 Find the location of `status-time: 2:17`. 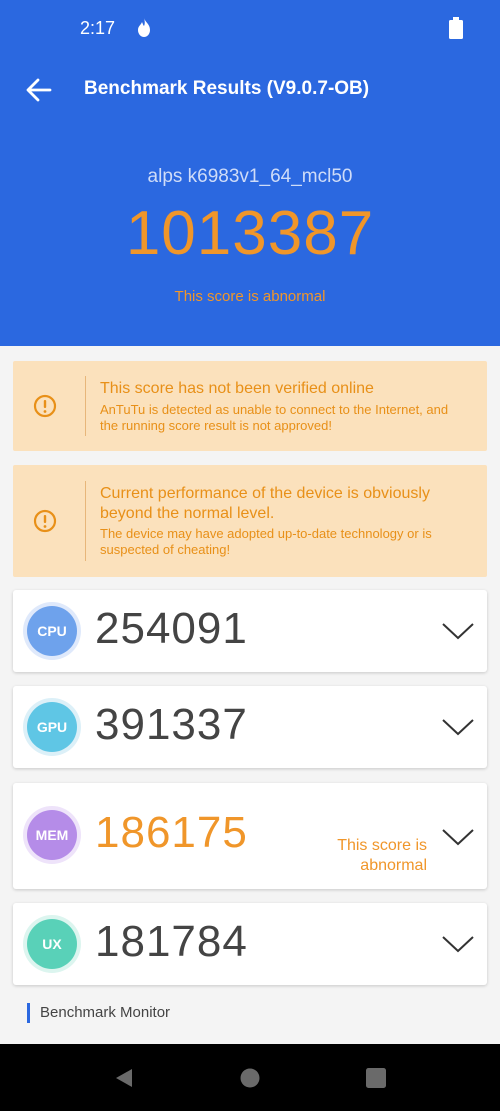

status-time: 2:17 is located at coordinates (98, 28).